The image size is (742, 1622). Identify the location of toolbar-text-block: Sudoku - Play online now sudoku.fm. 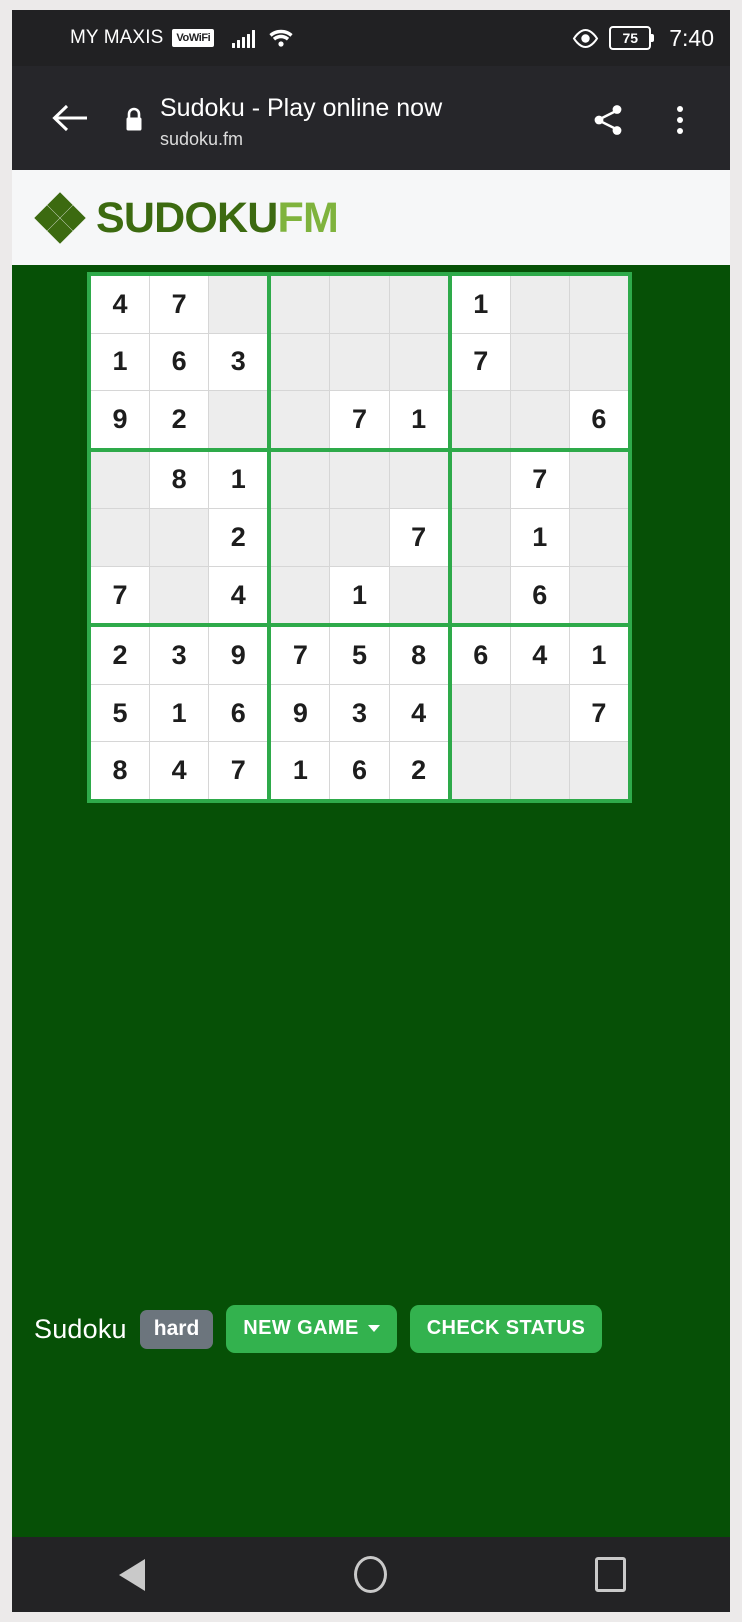
(350, 122).